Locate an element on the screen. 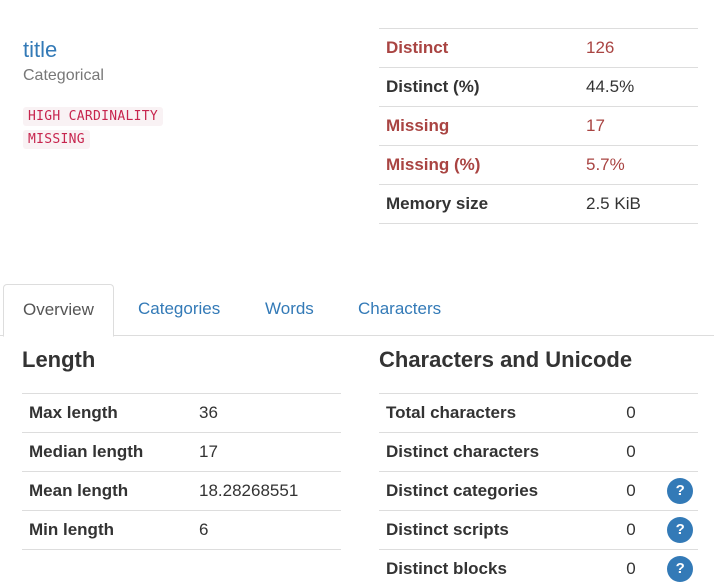 This screenshot has height=587, width=714. tab-words: Words is located at coordinates (289, 309).